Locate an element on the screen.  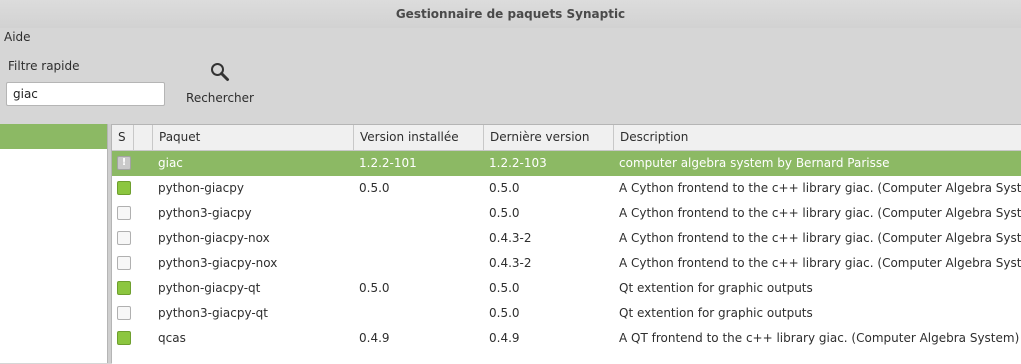
menu-aide: Aide is located at coordinates (17, 37).